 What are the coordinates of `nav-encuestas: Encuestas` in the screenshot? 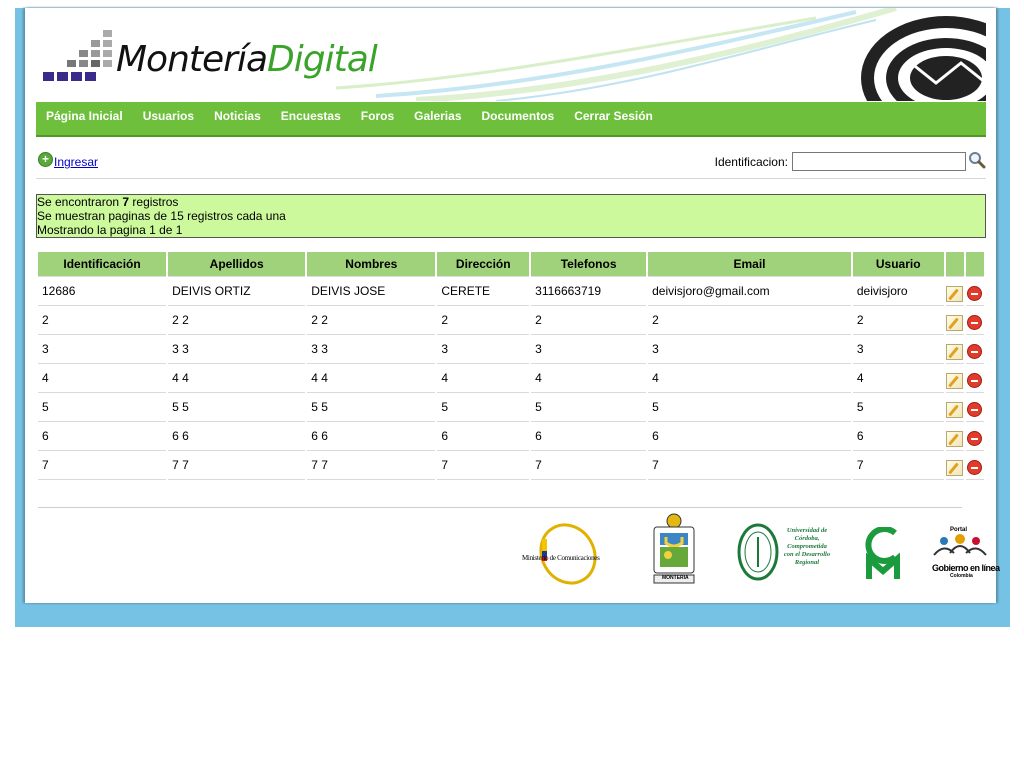 It's located at (311, 116).